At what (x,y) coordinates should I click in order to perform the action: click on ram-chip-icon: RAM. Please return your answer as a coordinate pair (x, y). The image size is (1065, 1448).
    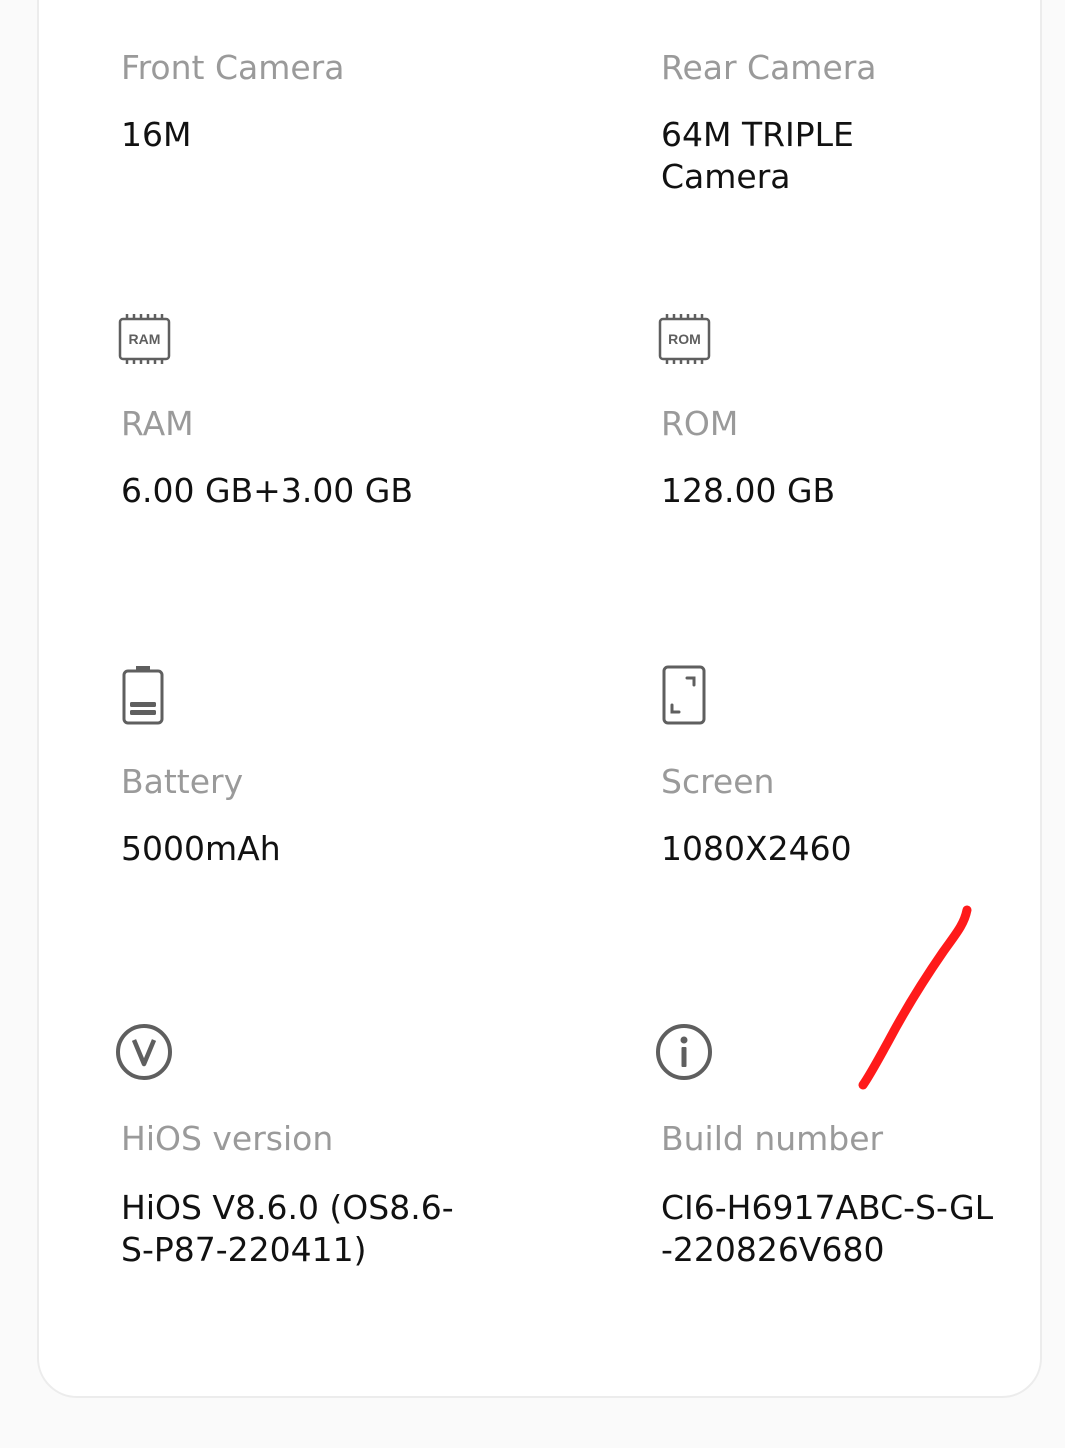
    Looking at the image, I should click on (144, 339).